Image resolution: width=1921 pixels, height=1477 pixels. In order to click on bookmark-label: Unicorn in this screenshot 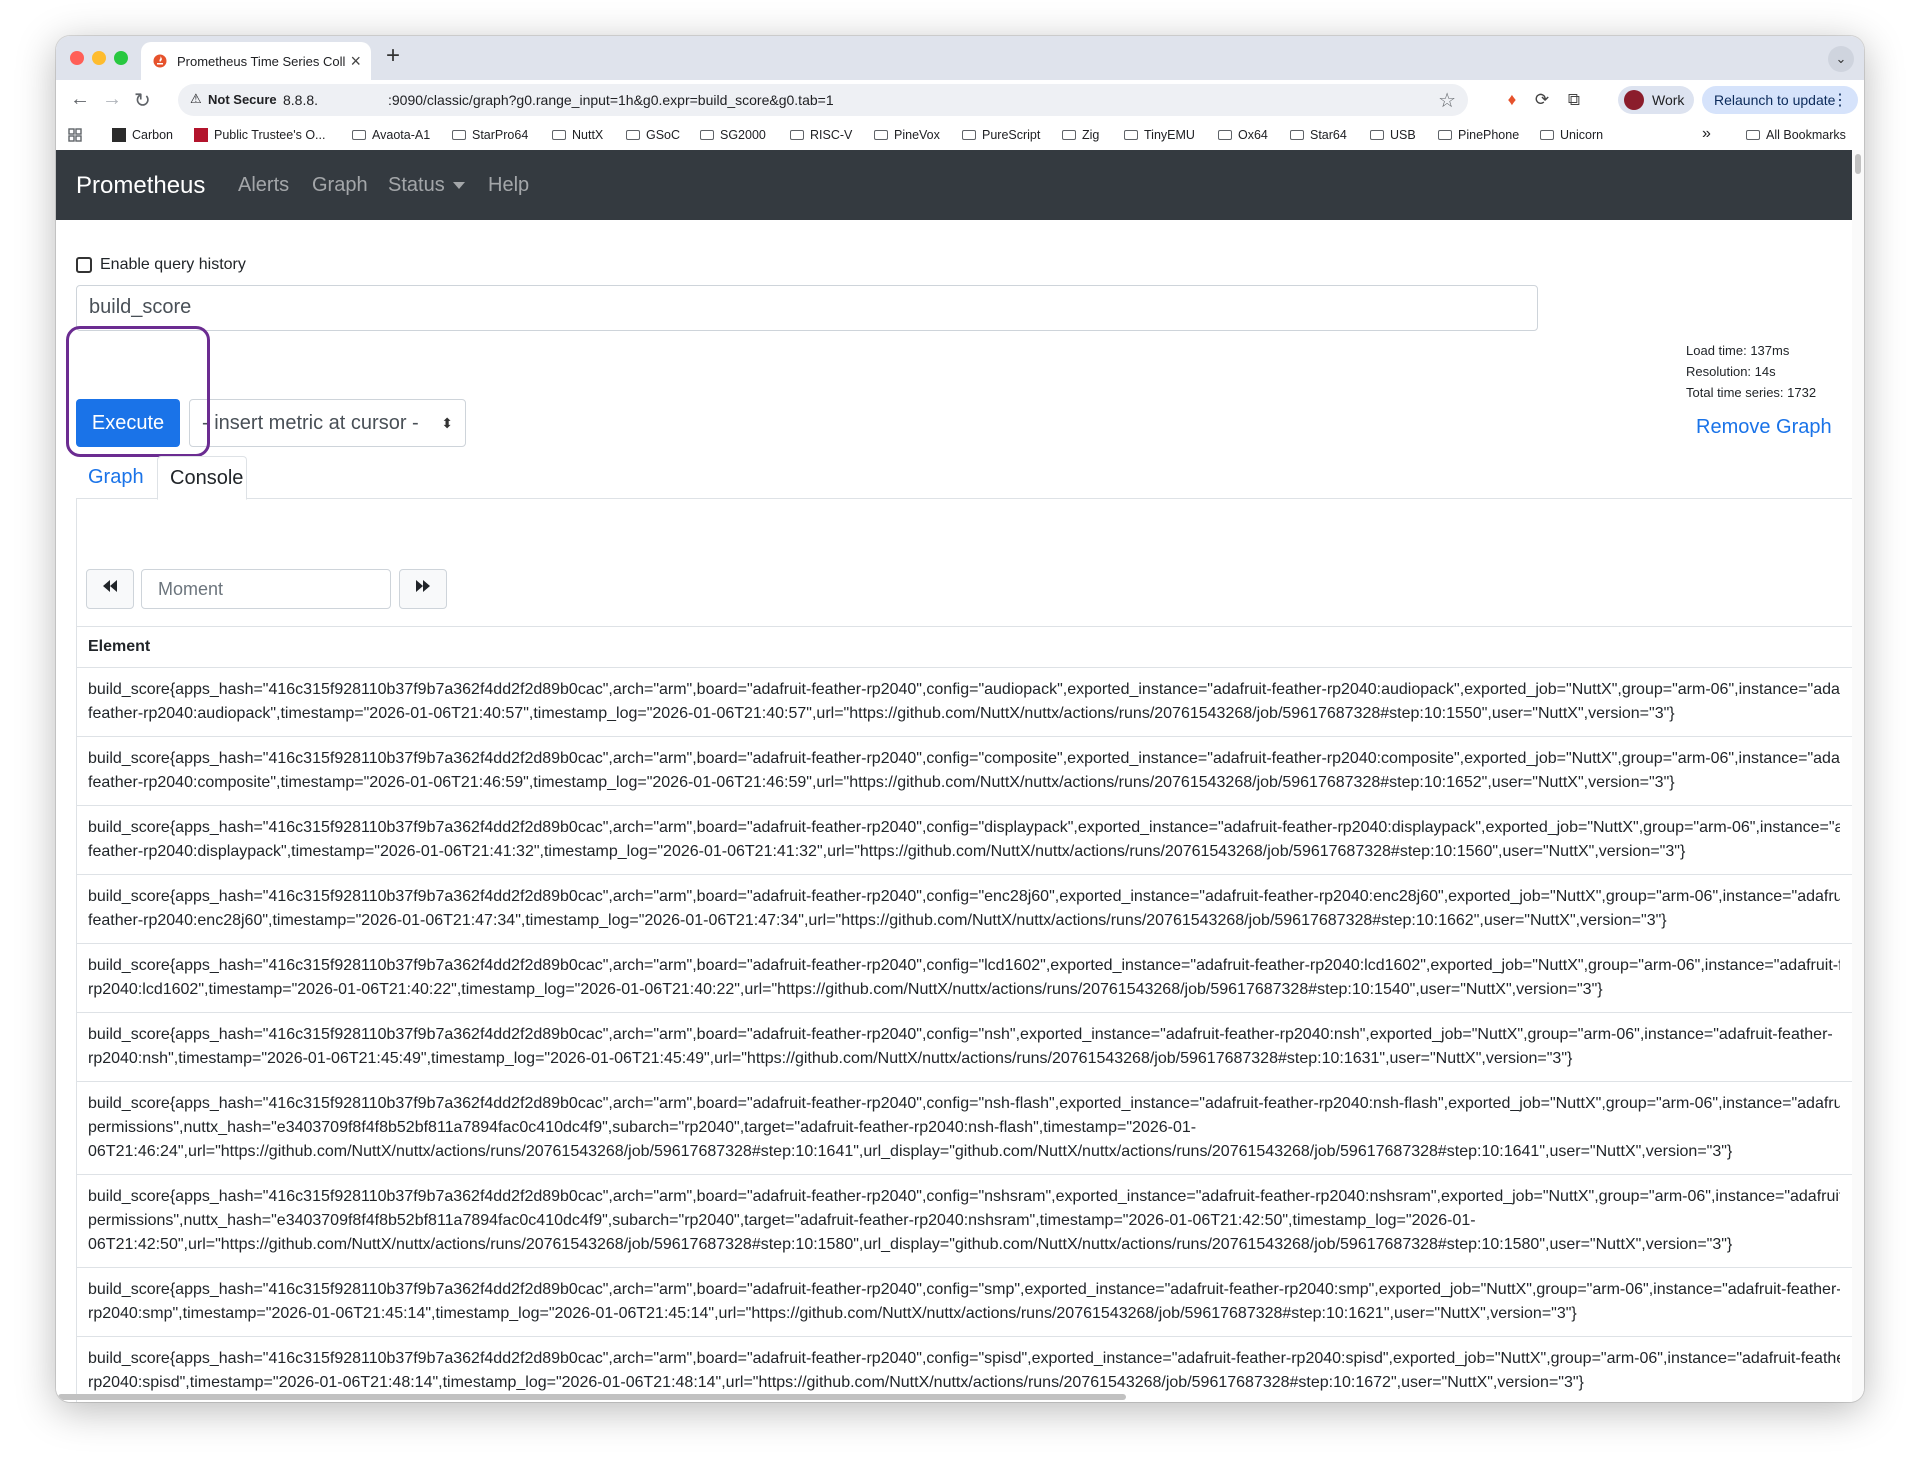, I will do `click(1582, 135)`.